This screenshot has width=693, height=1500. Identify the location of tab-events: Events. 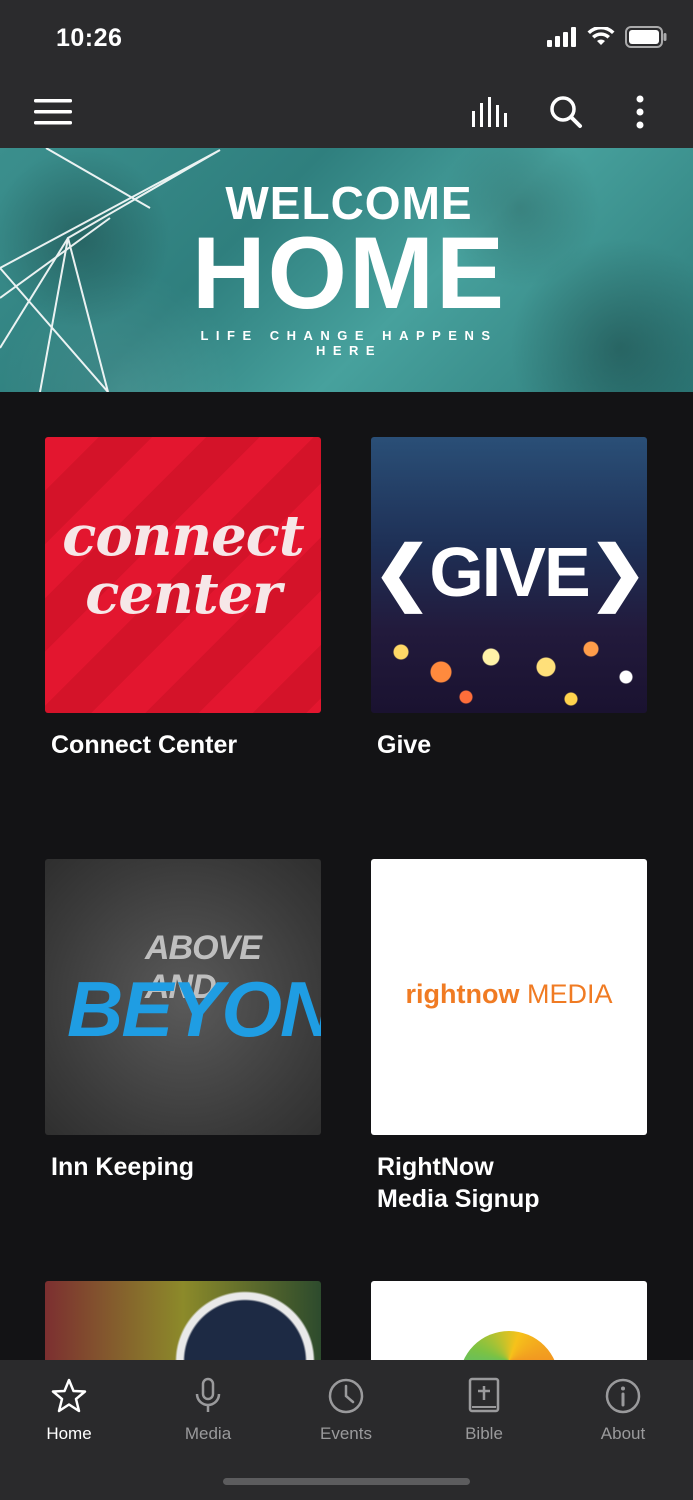
(346, 1414).